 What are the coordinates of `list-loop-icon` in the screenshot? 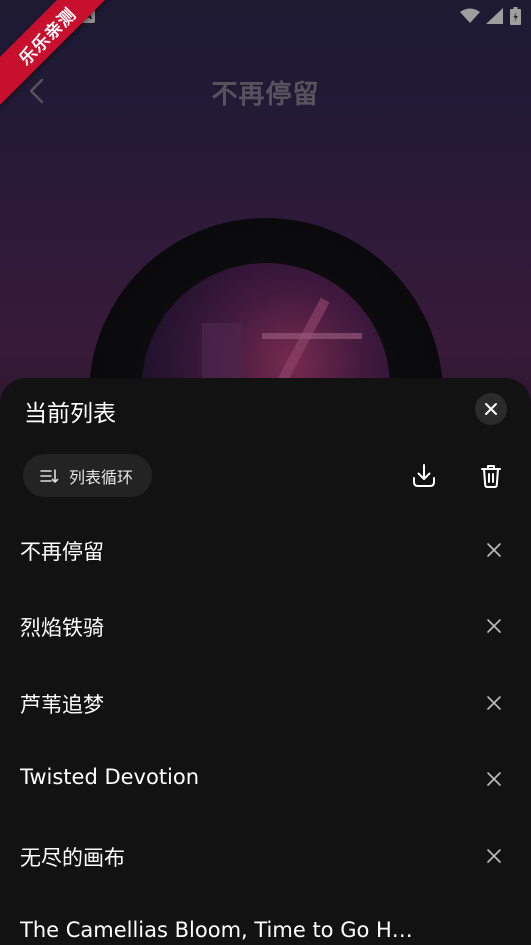 It's located at (49, 475).